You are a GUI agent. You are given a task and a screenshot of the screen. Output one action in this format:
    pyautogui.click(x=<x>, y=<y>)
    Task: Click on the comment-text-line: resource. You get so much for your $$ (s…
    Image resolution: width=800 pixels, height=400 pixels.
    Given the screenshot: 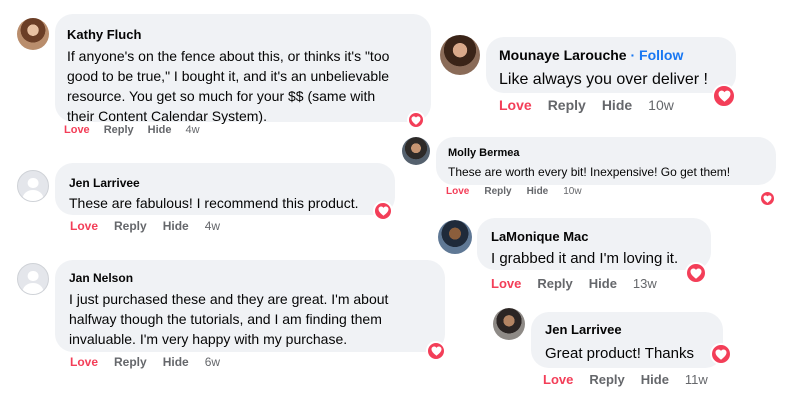 What is the action you would take?
    pyautogui.click(x=221, y=96)
    